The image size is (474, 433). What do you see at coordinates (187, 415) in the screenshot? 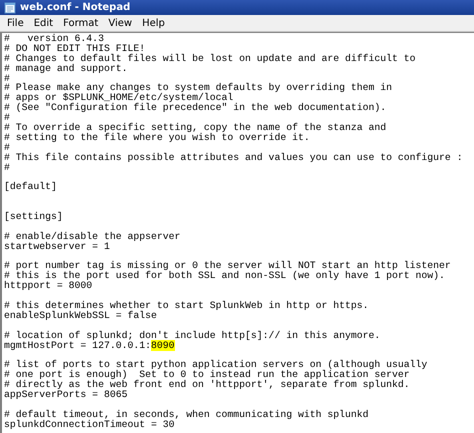
I see `code-line: # default timeout, in seconds, when communicating with splunkd` at bounding box center [187, 415].